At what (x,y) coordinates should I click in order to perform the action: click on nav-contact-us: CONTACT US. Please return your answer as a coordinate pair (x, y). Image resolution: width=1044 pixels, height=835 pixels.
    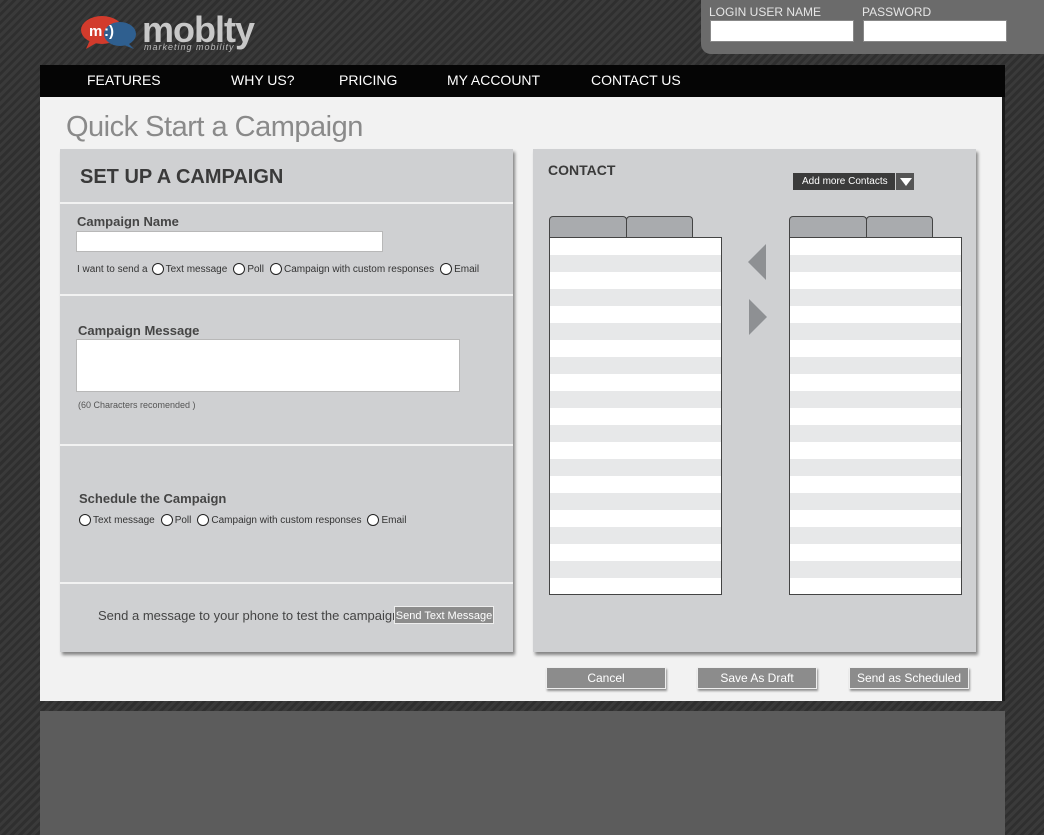
    Looking at the image, I should click on (636, 80).